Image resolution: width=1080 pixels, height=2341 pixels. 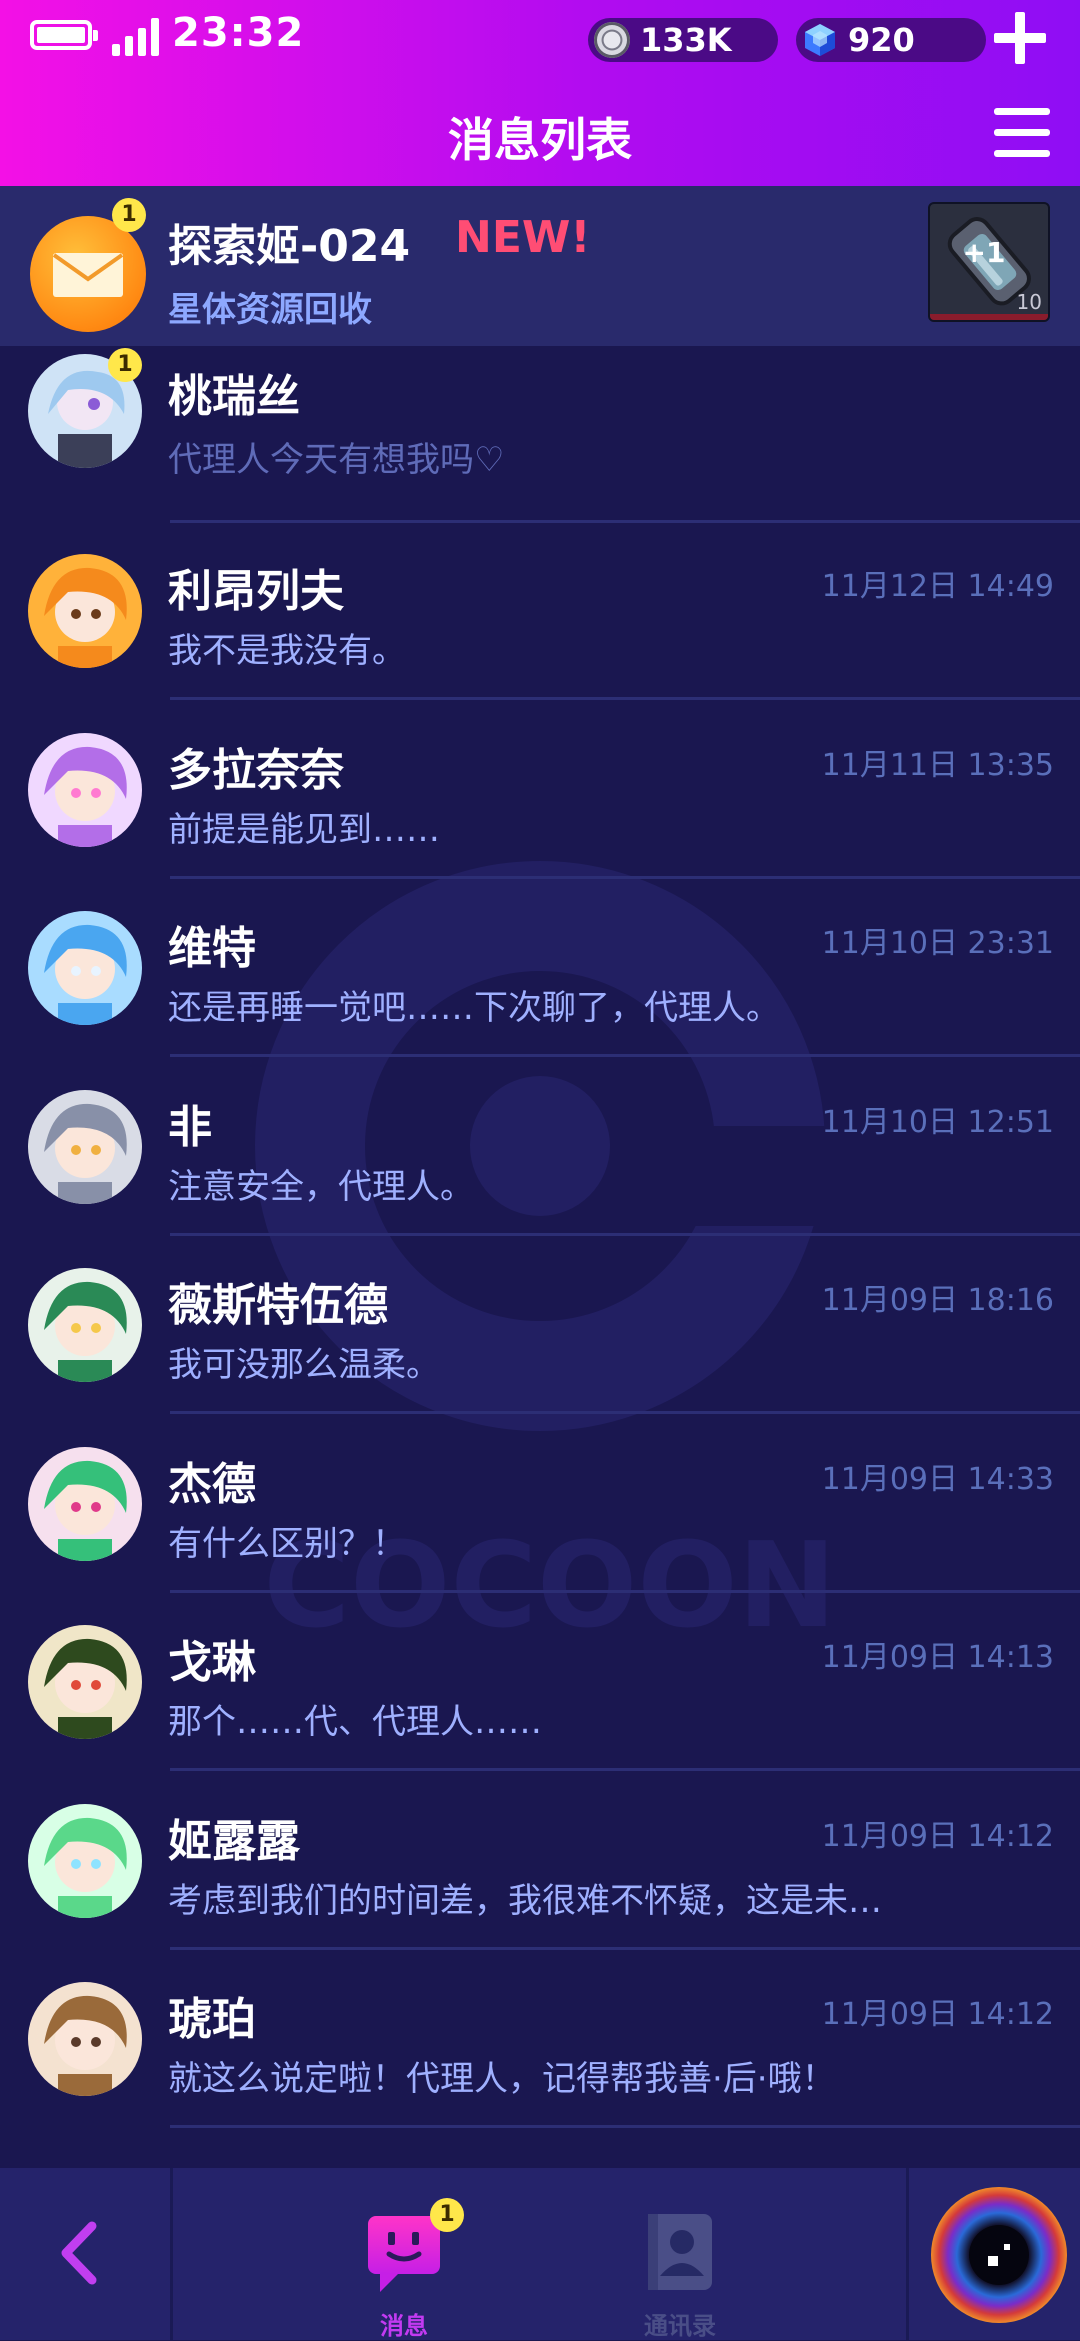 I want to click on contact-name: 杰德, so click(x=212, y=1484).